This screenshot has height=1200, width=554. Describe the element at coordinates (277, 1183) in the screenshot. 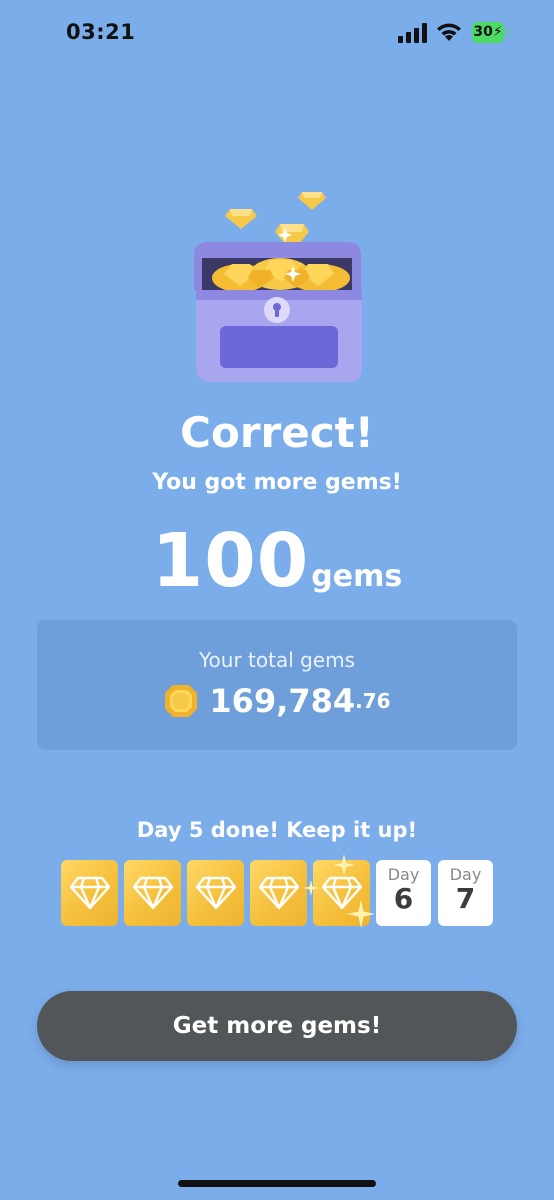

I see `home-indicator` at that location.